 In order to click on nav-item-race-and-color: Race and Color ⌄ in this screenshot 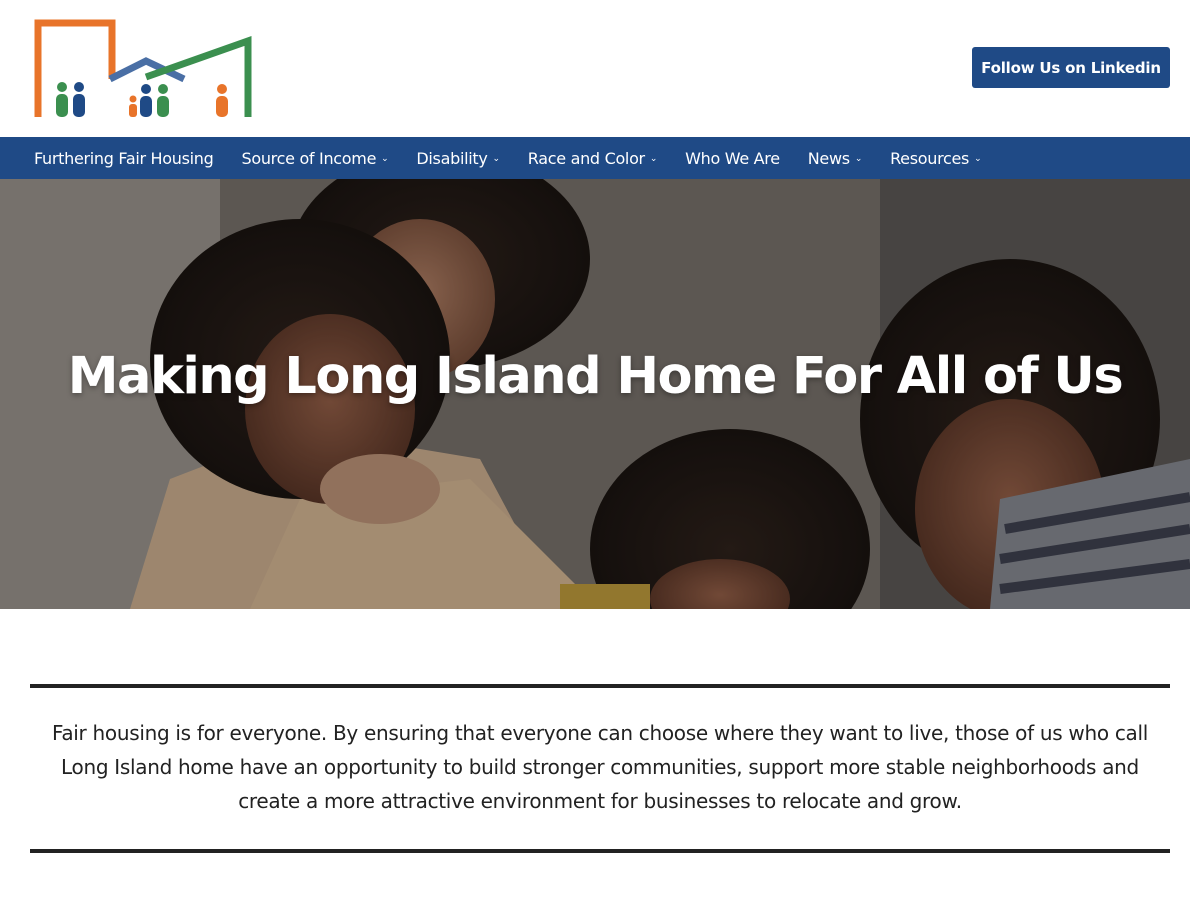, I will do `click(592, 158)`.